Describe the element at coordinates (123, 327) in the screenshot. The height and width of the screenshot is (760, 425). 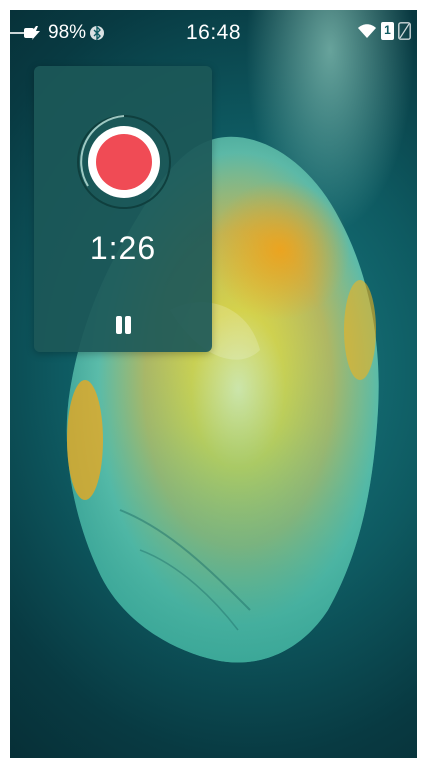
I see `pause-icon` at that location.